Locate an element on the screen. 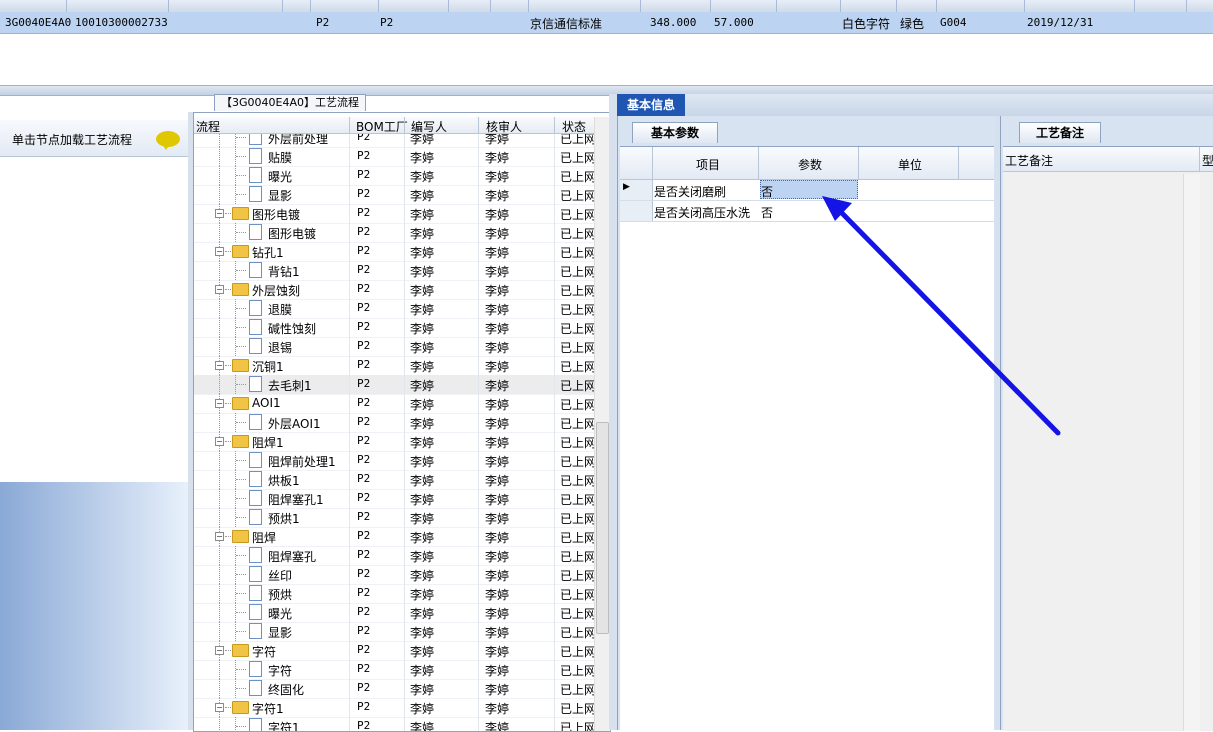 This screenshot has height=732, width=1213. annotation-arrow is located at coordinates (941, 316).